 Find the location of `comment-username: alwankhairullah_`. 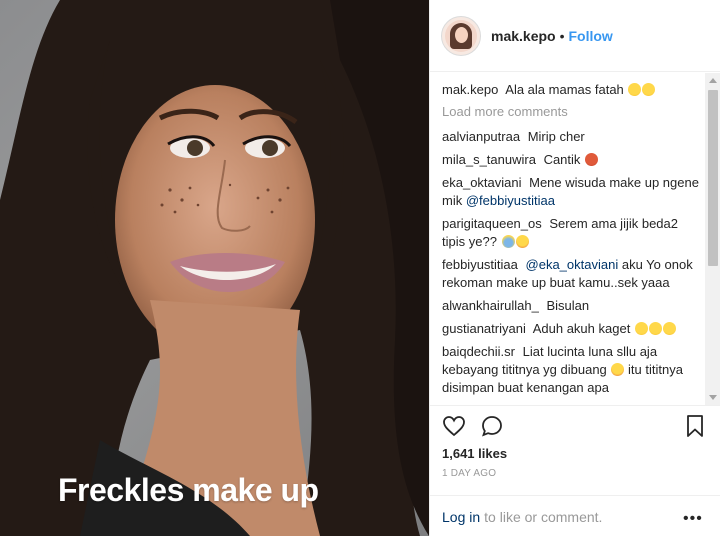

comment-username: alwankhairullah_ is located at coordinates (490, 305).